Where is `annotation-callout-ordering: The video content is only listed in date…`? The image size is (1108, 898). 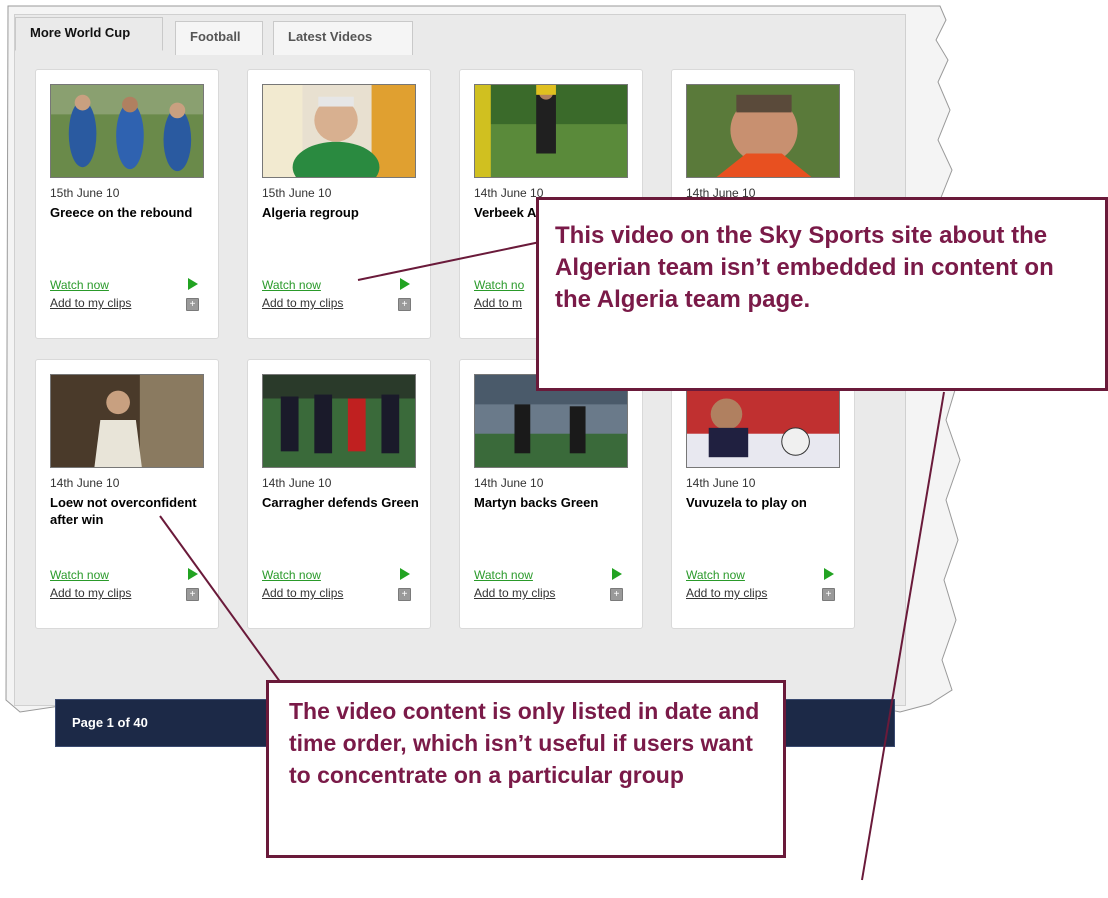 annotation-callout-ordering: The video content is only listed in date… is located at coordinates (526, 769).